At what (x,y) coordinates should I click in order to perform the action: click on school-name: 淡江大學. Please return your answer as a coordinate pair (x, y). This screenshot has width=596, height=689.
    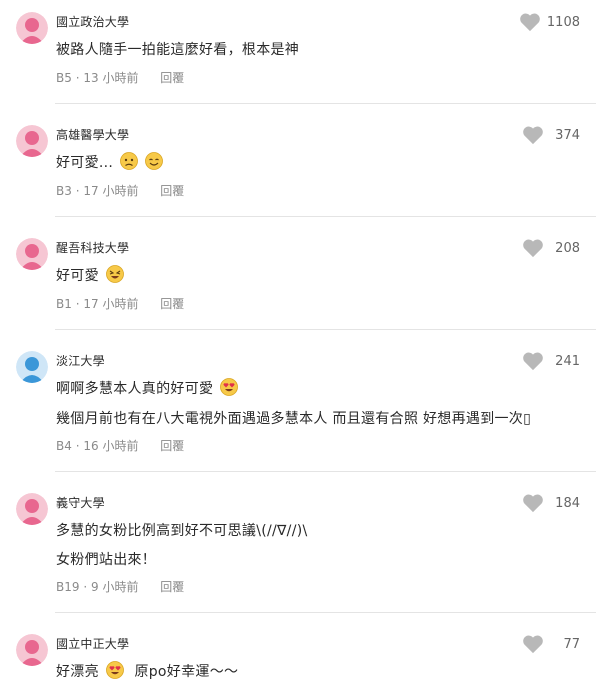
    Looking at the image, I should click on (80, 360).